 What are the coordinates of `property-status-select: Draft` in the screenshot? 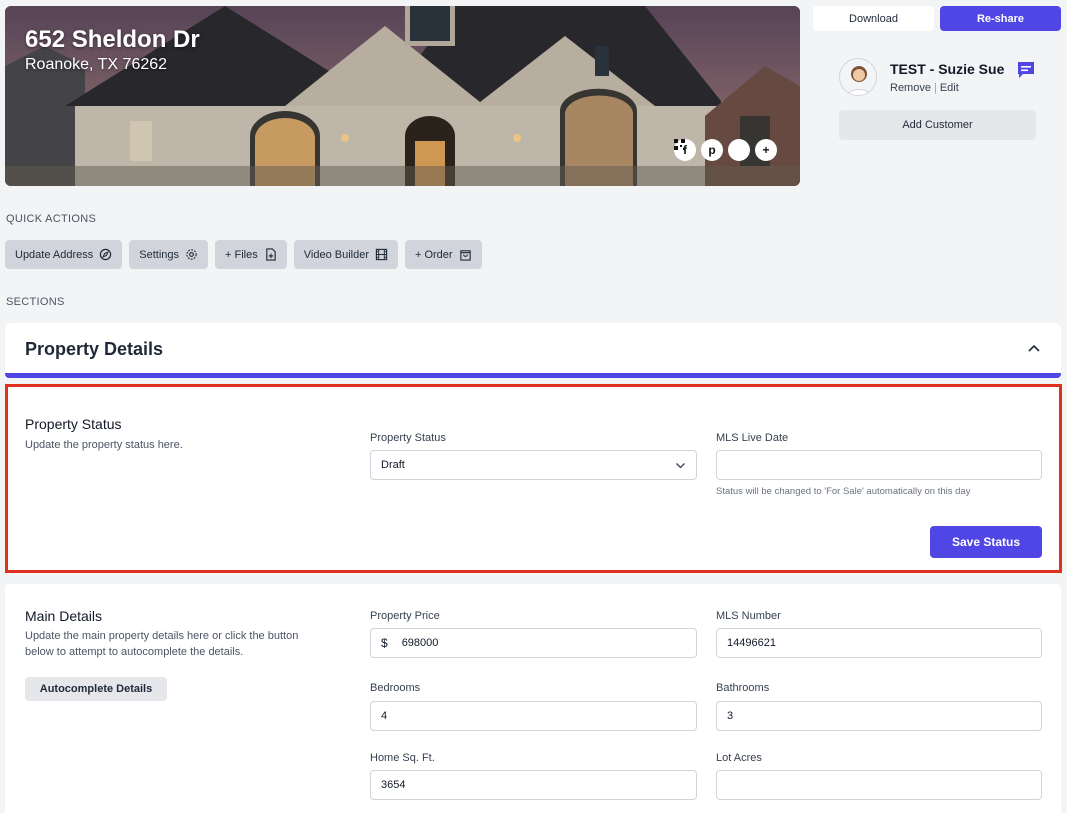 It's located at (533, 465).